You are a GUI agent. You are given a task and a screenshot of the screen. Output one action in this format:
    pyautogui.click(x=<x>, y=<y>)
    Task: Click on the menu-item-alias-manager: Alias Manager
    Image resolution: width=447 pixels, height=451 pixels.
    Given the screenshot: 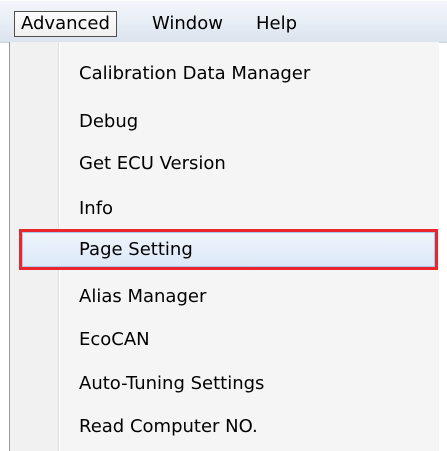 What is the action you would take?
    pyautogui.click(x=224, y=296)
    